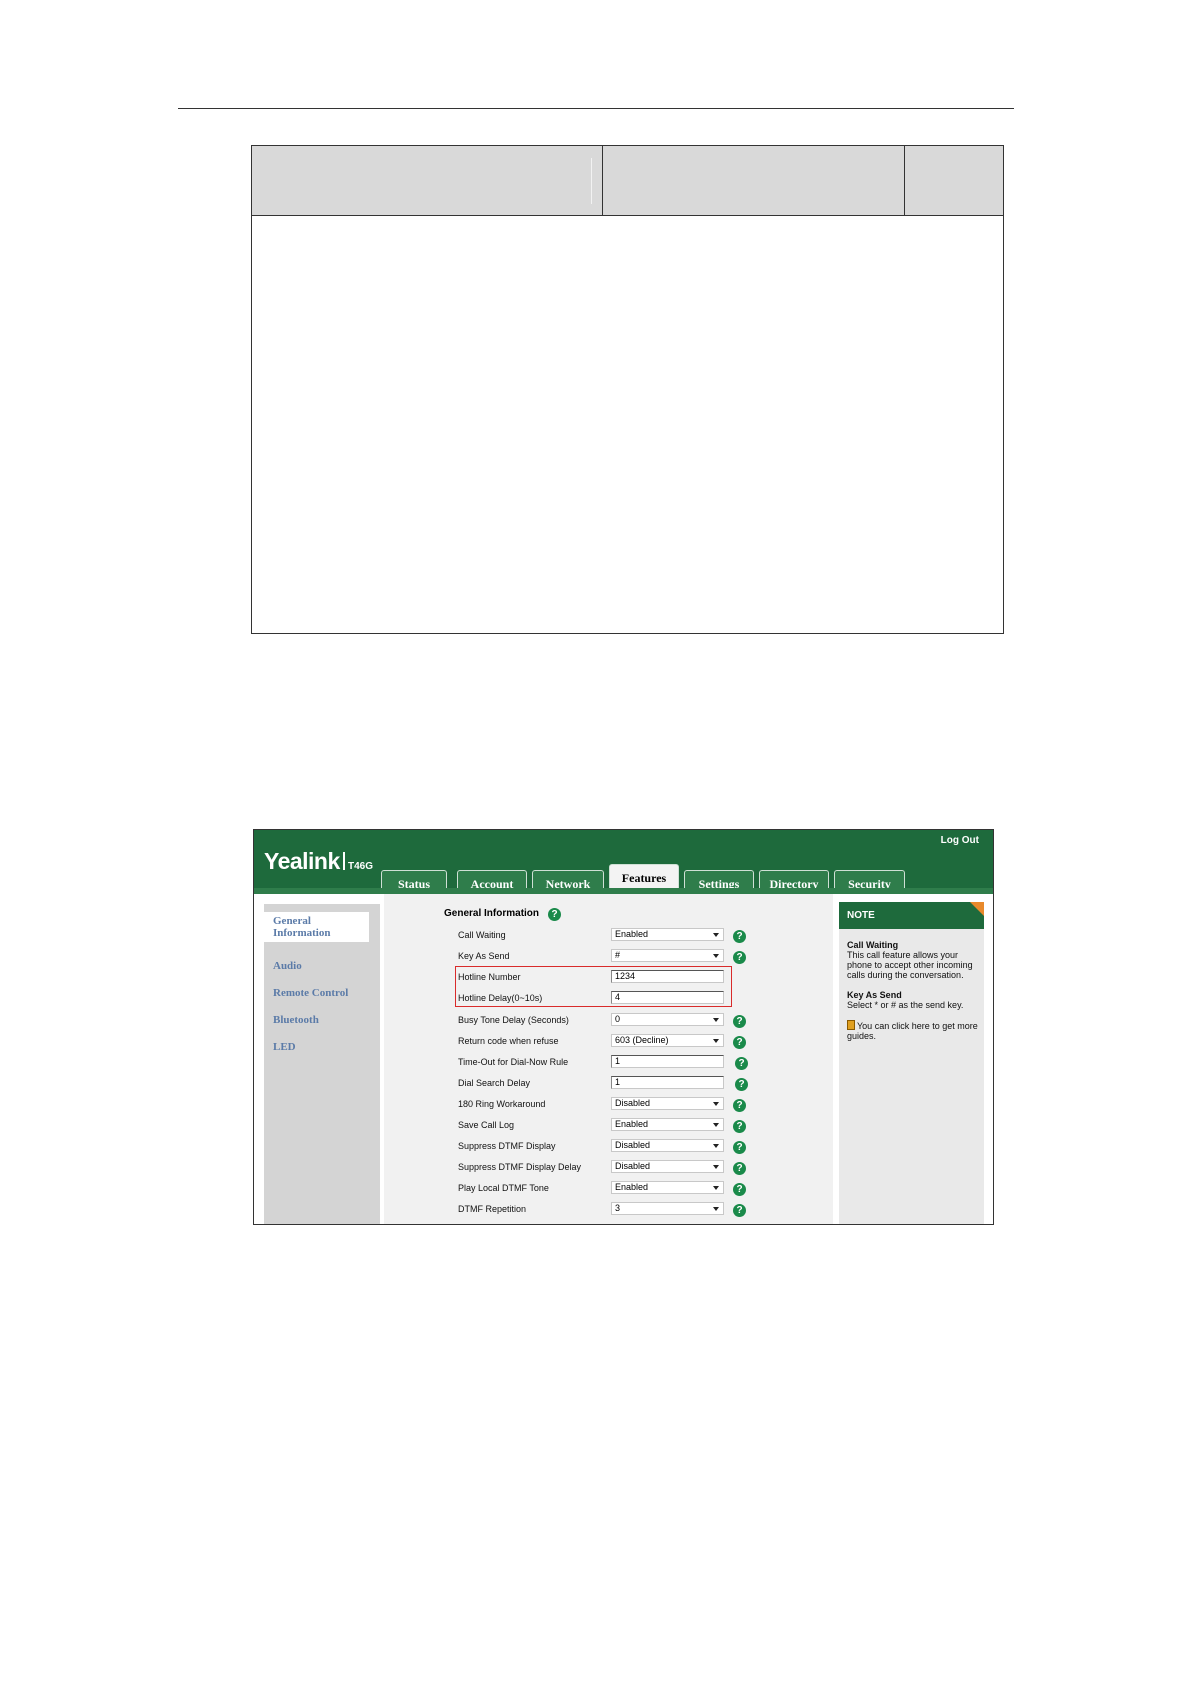 This screenshot has height=1684, width=1191. What do you see at coordinates (596, 108) in the screenshot?
I see `page-header-rule` at bounding box center [596, 108].